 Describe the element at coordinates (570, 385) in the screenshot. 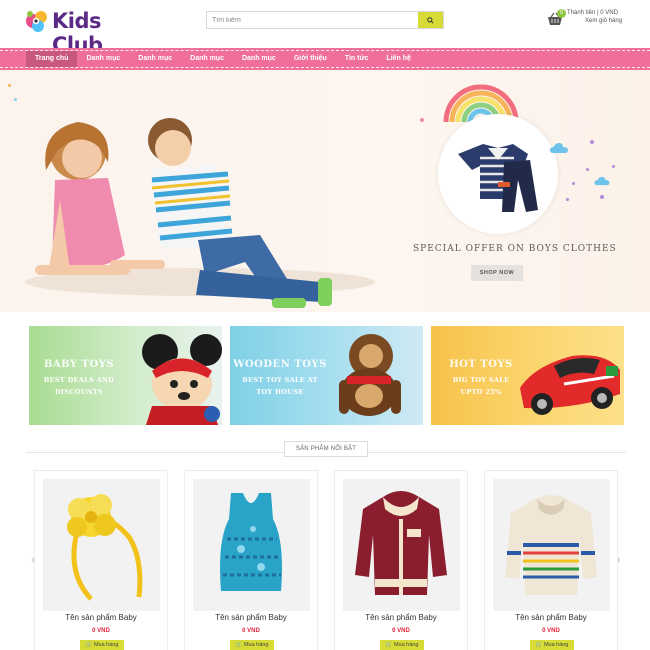

I see `race-car-icon` at that location.